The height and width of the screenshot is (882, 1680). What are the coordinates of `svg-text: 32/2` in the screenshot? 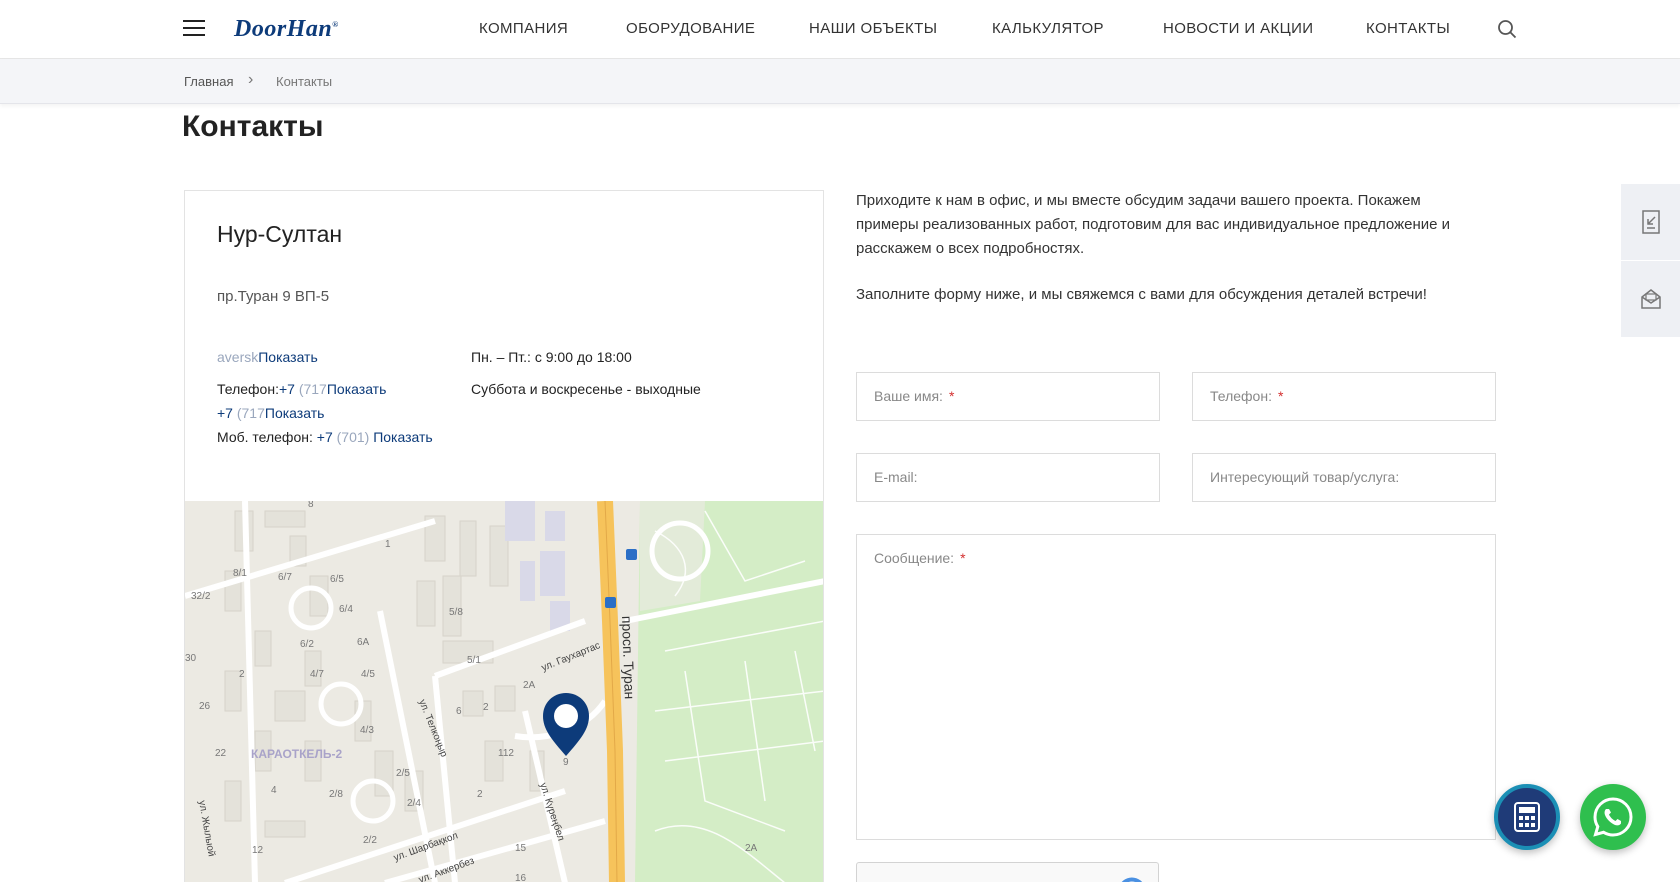 It's located at (201, 596).